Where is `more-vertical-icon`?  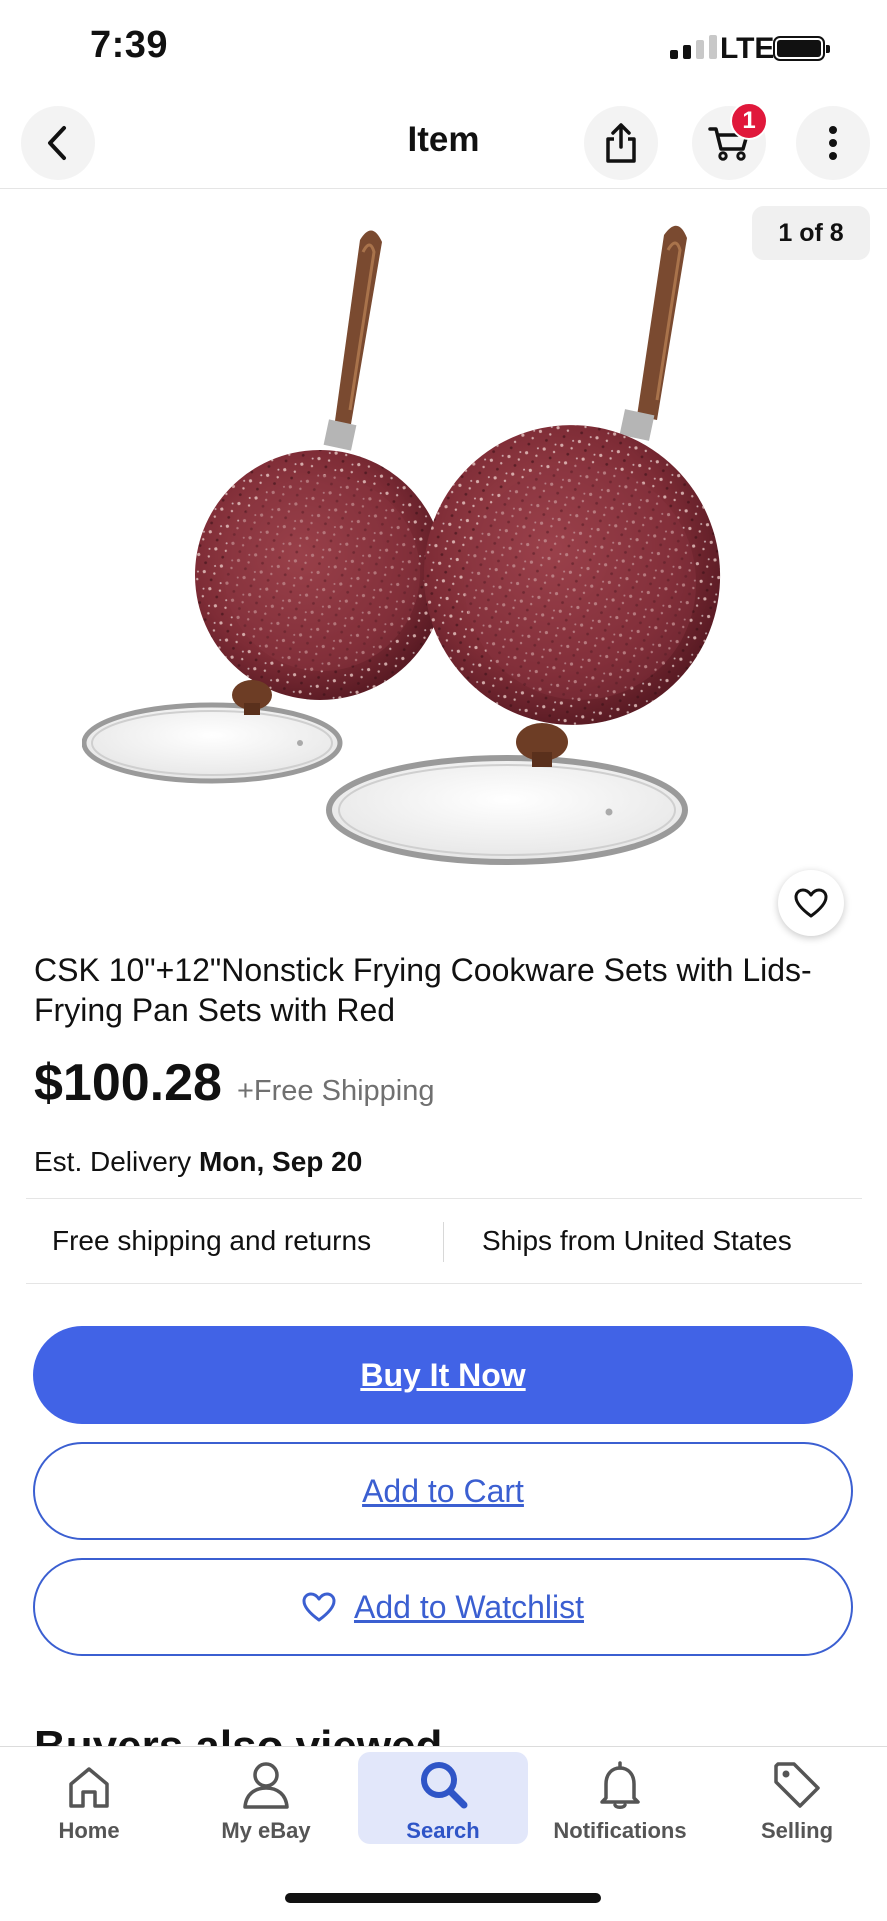
more-vertical-icon is located at coordinates (833, 143).